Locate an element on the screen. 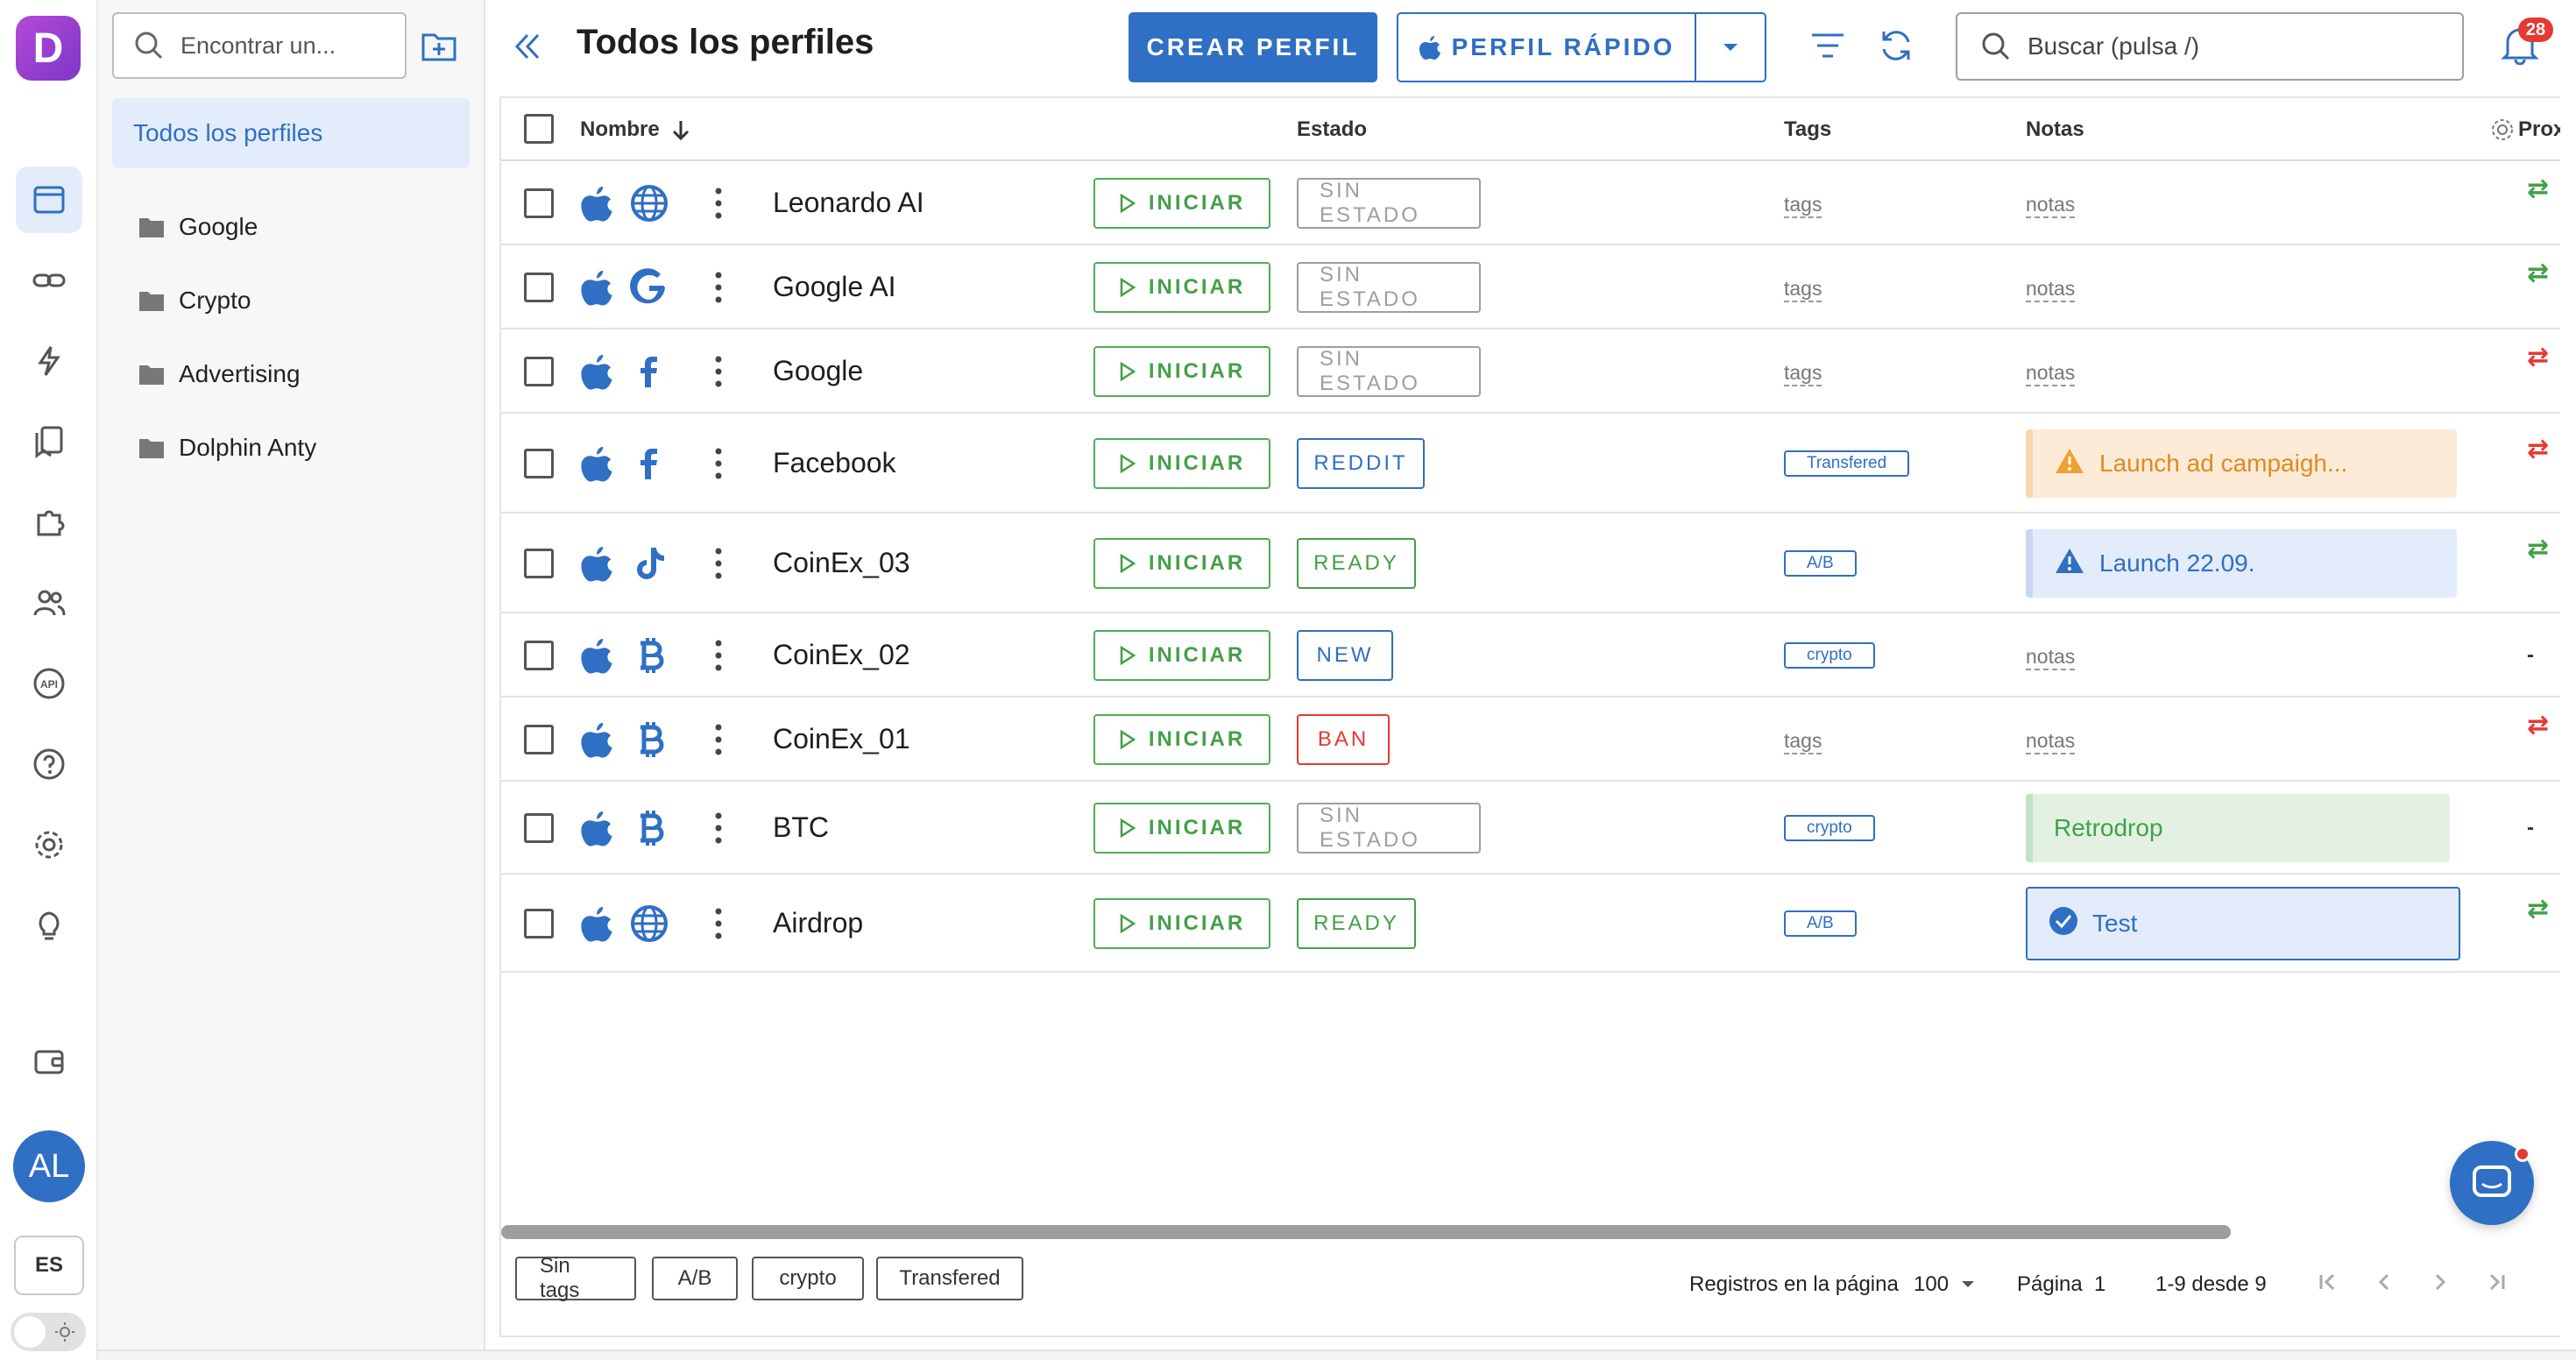 Image resolution: width=2576 pixels, height=1360 pixels. note-card: Test is located at coordinates (2243, 923).